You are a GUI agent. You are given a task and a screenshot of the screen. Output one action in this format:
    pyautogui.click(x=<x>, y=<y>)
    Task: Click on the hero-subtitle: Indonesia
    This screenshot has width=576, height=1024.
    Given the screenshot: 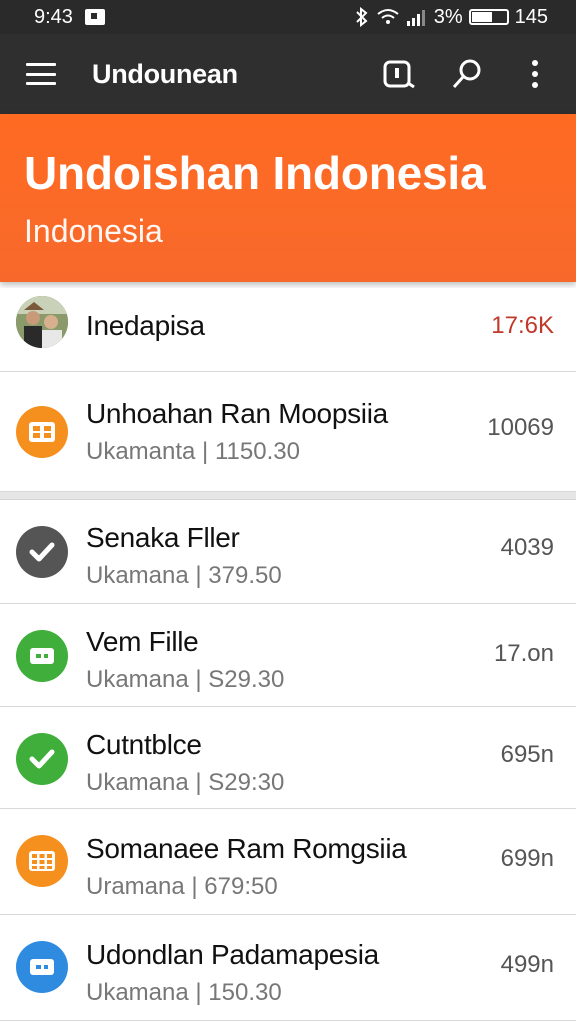 What is the action you would take?
    pyautogui.click(x=93, y=230)
    